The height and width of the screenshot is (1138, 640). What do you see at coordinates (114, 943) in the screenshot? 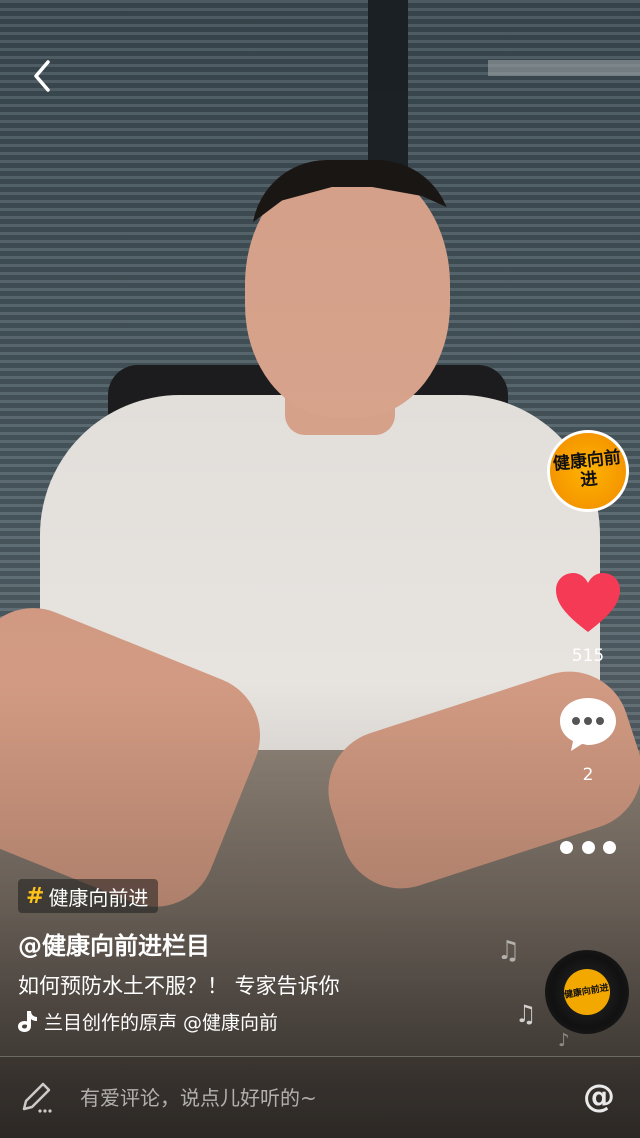
I see `author-name: @健康向前进栏目` at bounding box center [114, 943].